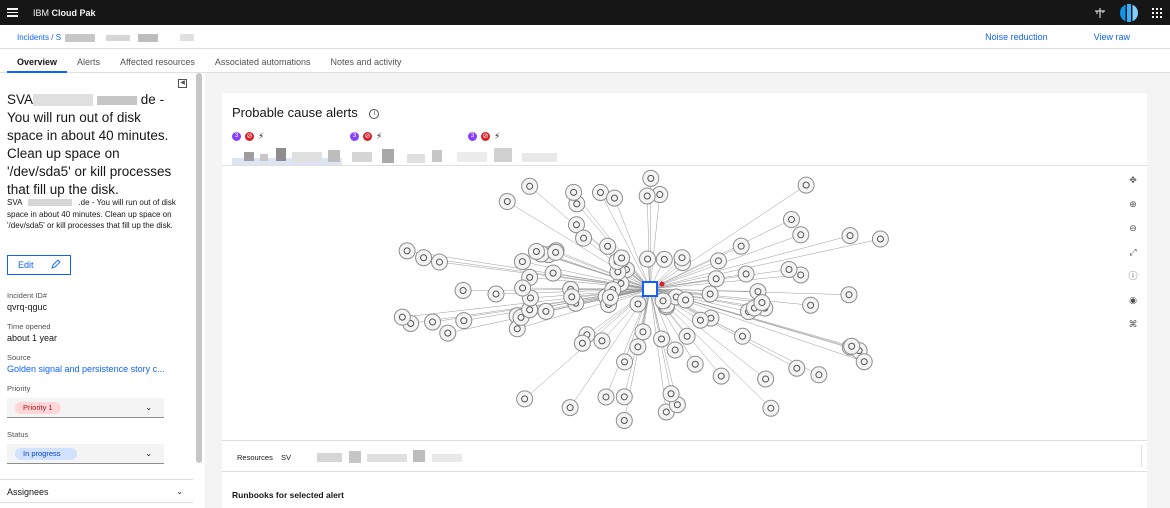 This screenshot has width=1170, height=508. What do you see at coordinates (365, 61) in the screenshot?
I see `tab-notes-and-activity: Notes and activity` at bounding box center [365, 61].